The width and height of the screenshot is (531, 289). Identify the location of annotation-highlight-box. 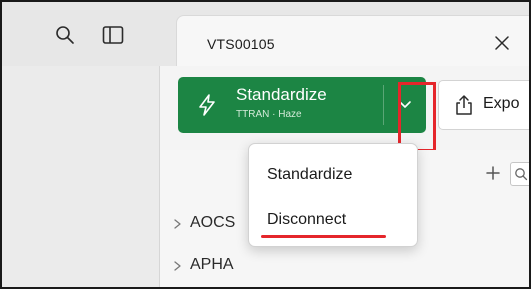
(417, 117).